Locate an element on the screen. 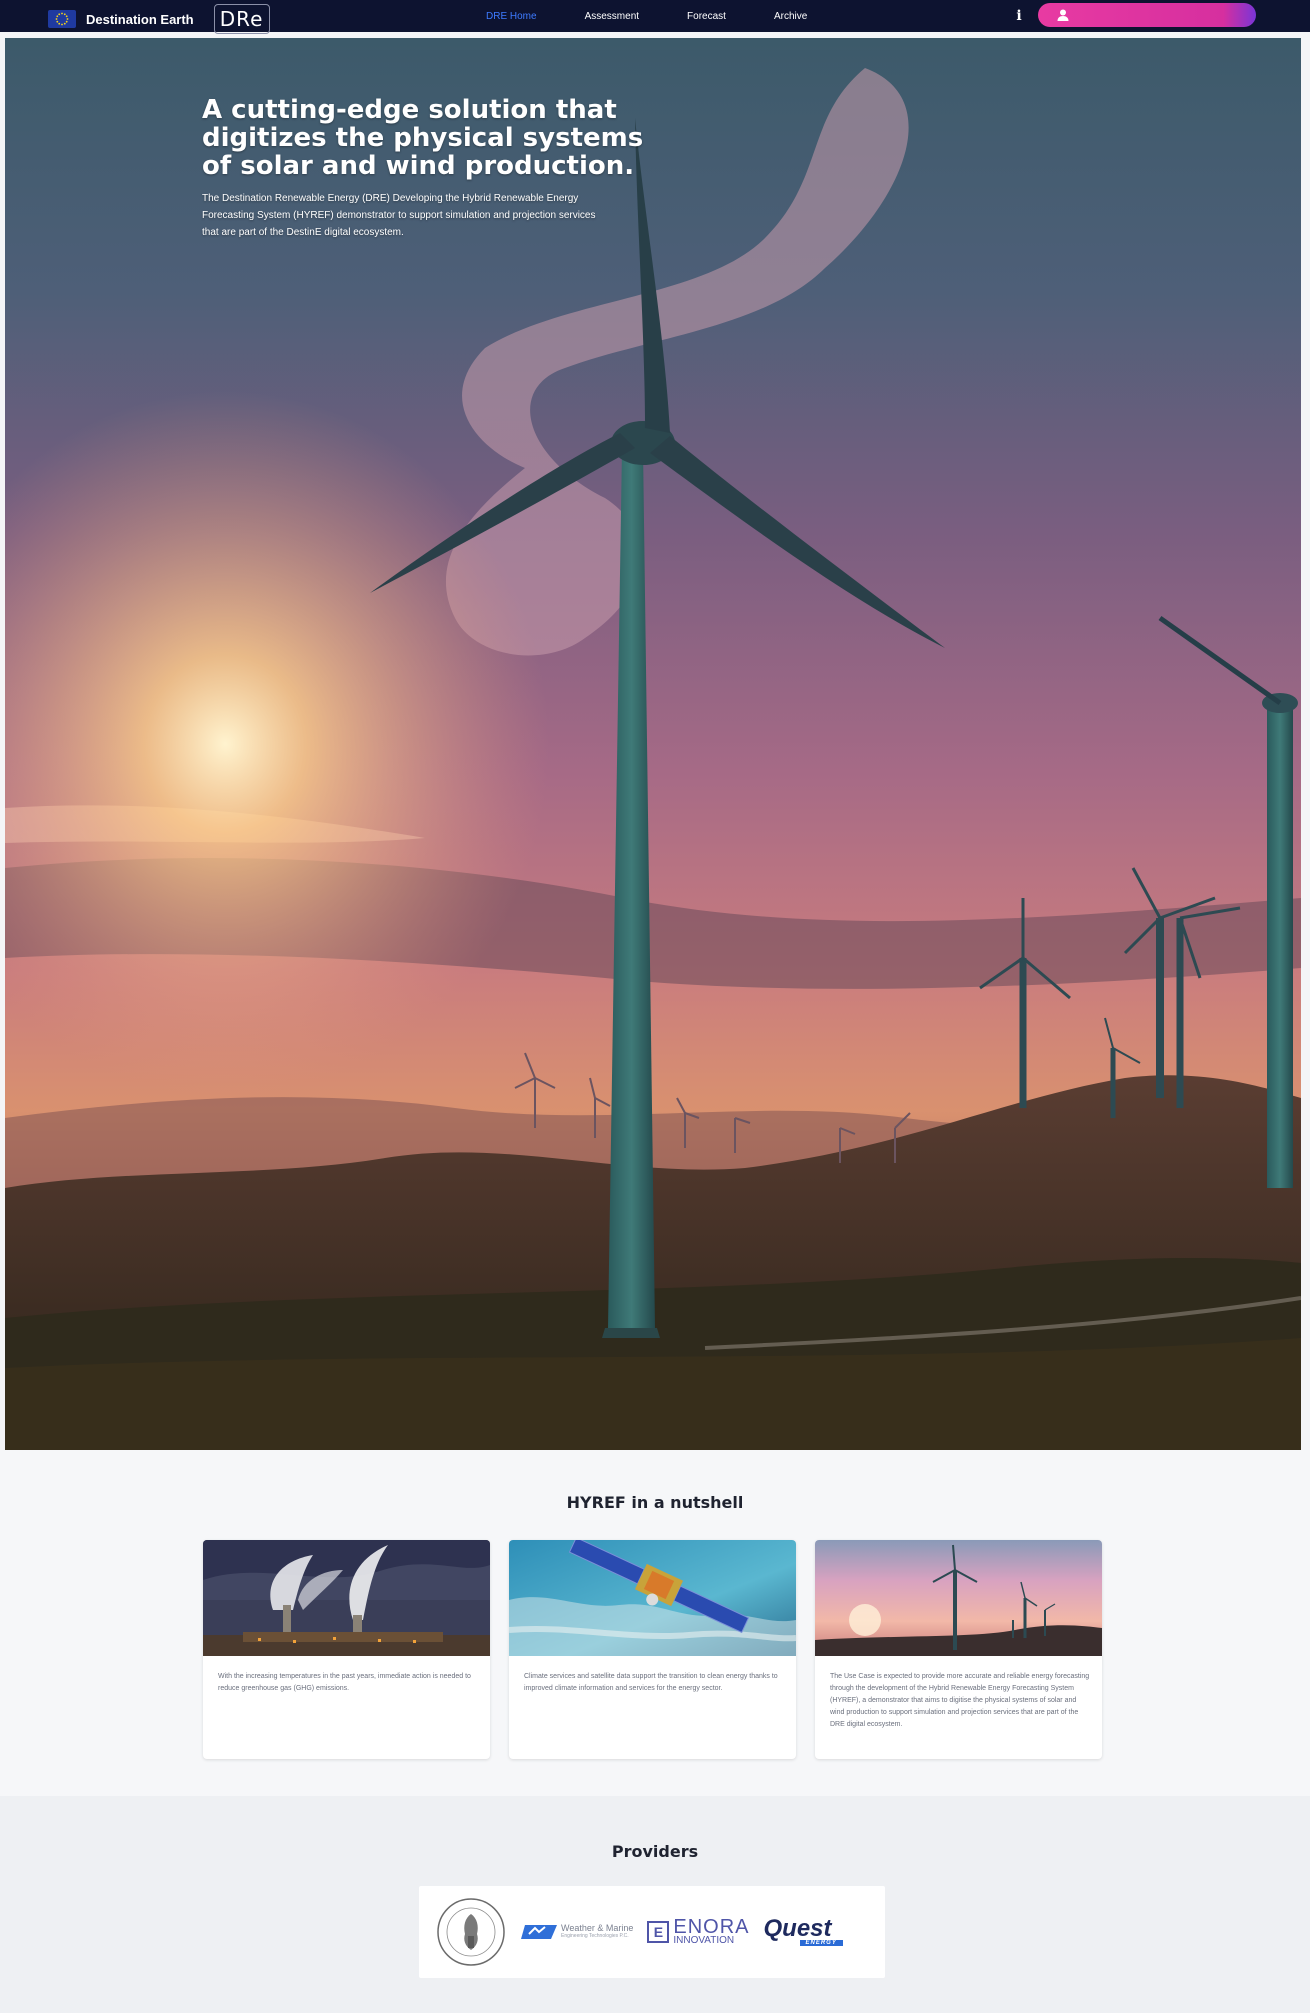 Image resolution: width=1310 pixels, height=2013 pixels. weather-marine-icon is located at coordinates (539, 1932).